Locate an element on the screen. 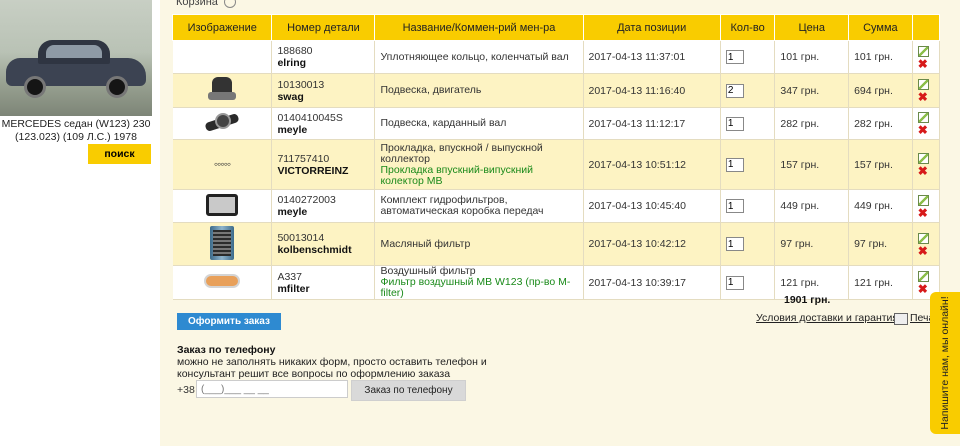  position-date: 2017-04-13 10:42:12 is located at coordinates (652, 244).